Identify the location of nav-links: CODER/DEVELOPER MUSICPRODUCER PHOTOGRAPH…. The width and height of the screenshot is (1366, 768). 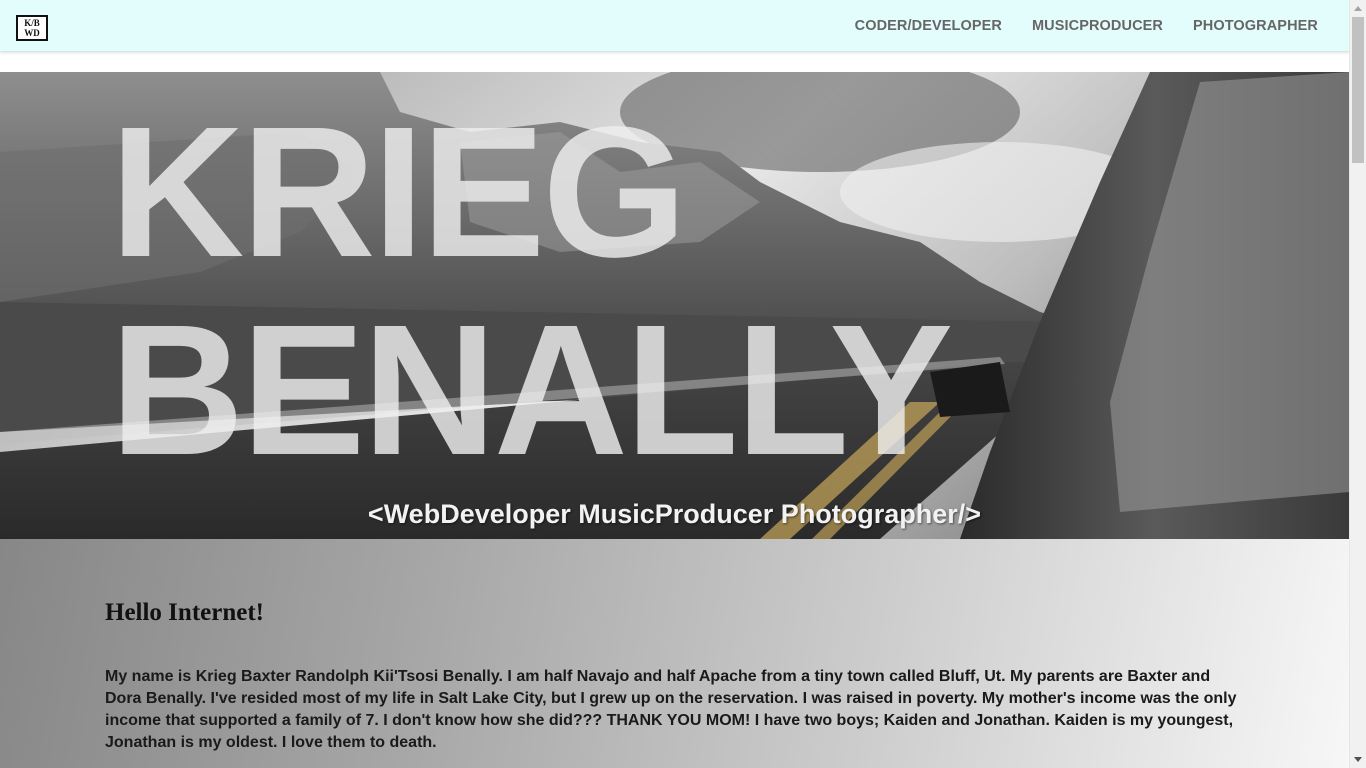
(1086, 26).